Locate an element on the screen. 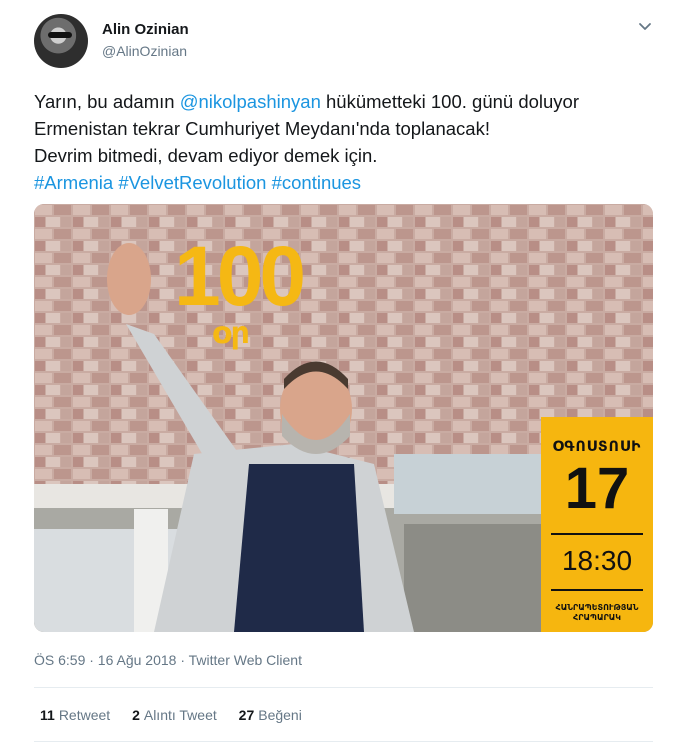  quotes-label: Alıntı Tweet is located at coordinates (180, 715).